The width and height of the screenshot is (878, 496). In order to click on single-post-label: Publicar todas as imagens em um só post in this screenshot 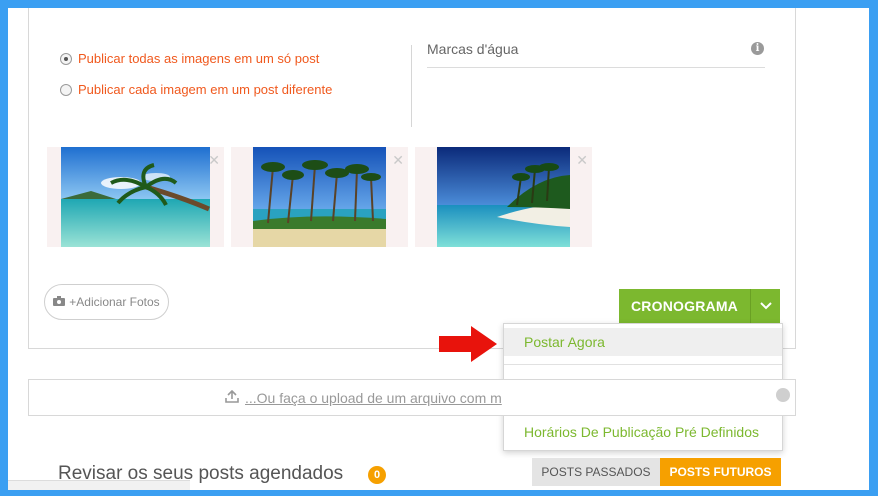, I will do `click(199, 58)`.